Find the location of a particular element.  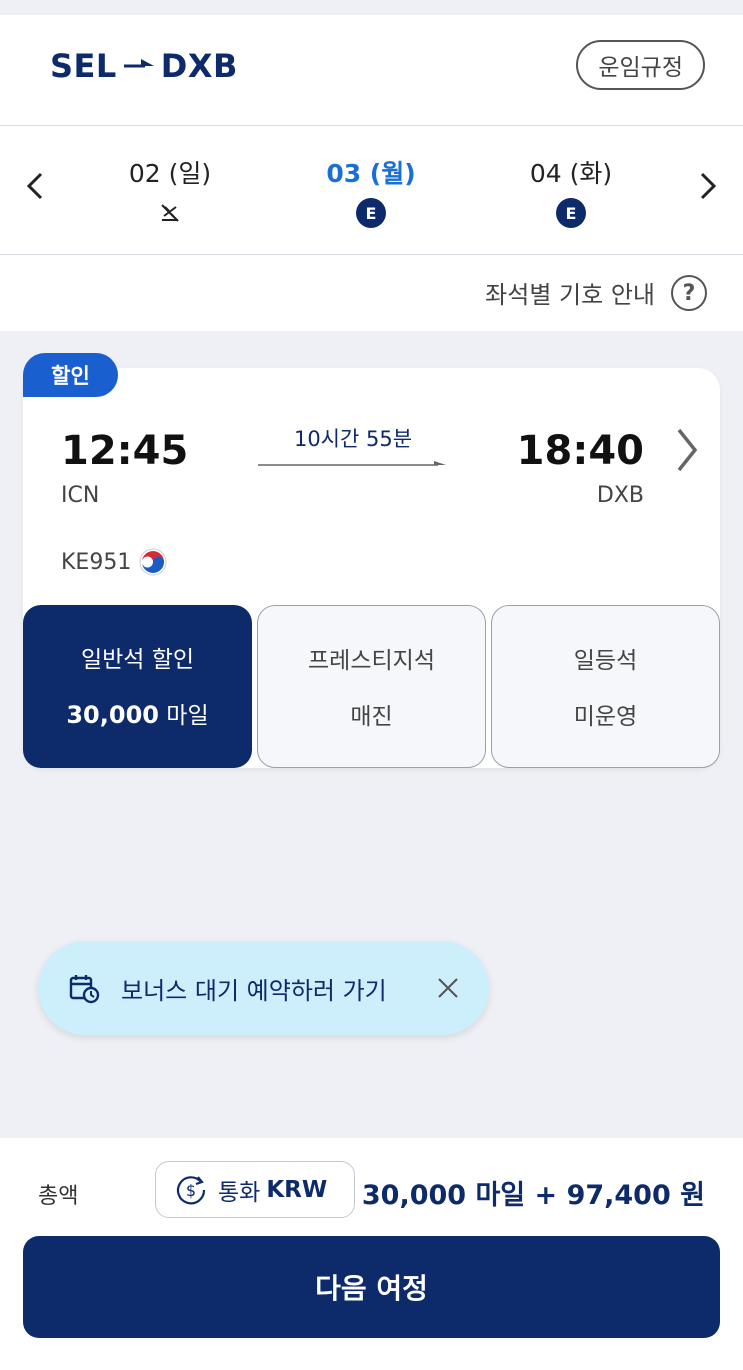

fare-first: 일등석 미운영 is located at coordinates (605, 686).